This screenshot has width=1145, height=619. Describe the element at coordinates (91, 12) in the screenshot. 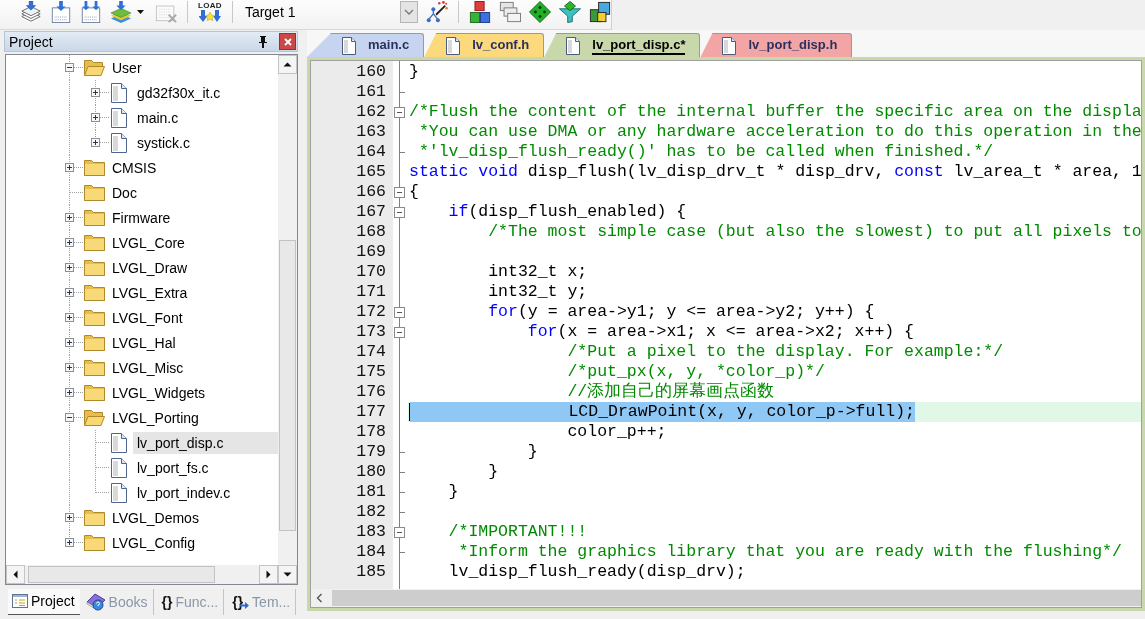

I see `box-double-arrow-icon` at that location.